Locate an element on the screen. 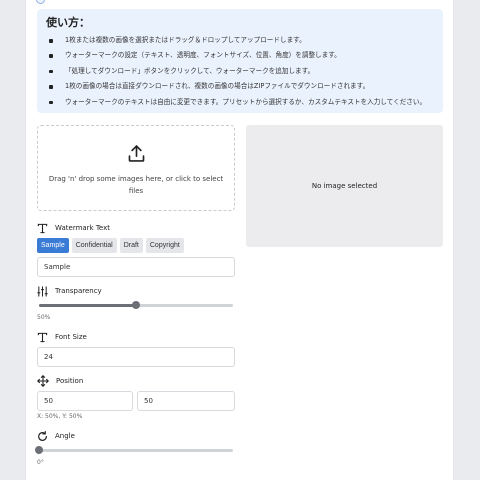 The width and height of the screenshot is (480, 480). info-circle-icon is located at coordinates (40, 2).